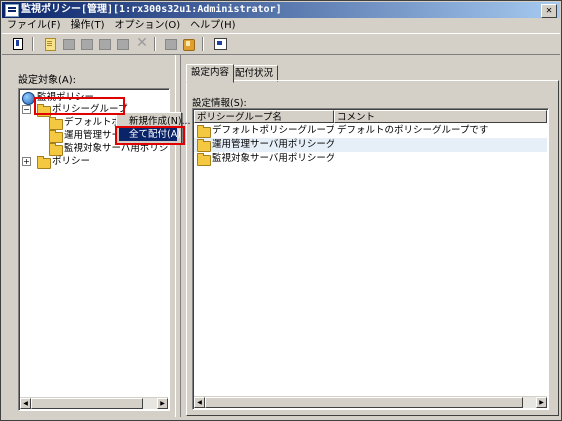  Describe the element at coordinates (34, 25) in the screenshot. I see `menu-file: ファイル(F)` at that location.